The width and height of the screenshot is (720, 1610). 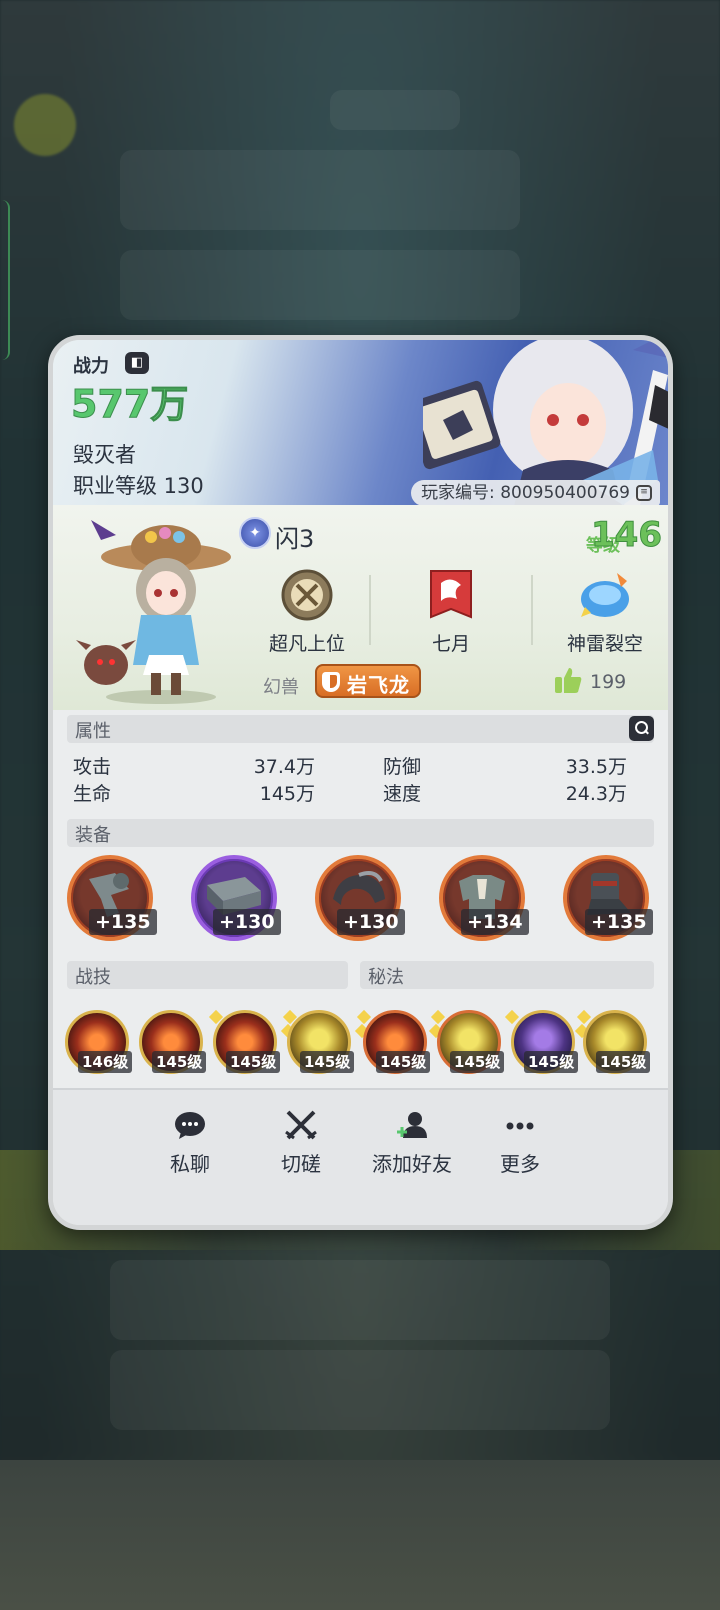 I want to click on equip-slot-book: +130, so click(x=236, y=898).